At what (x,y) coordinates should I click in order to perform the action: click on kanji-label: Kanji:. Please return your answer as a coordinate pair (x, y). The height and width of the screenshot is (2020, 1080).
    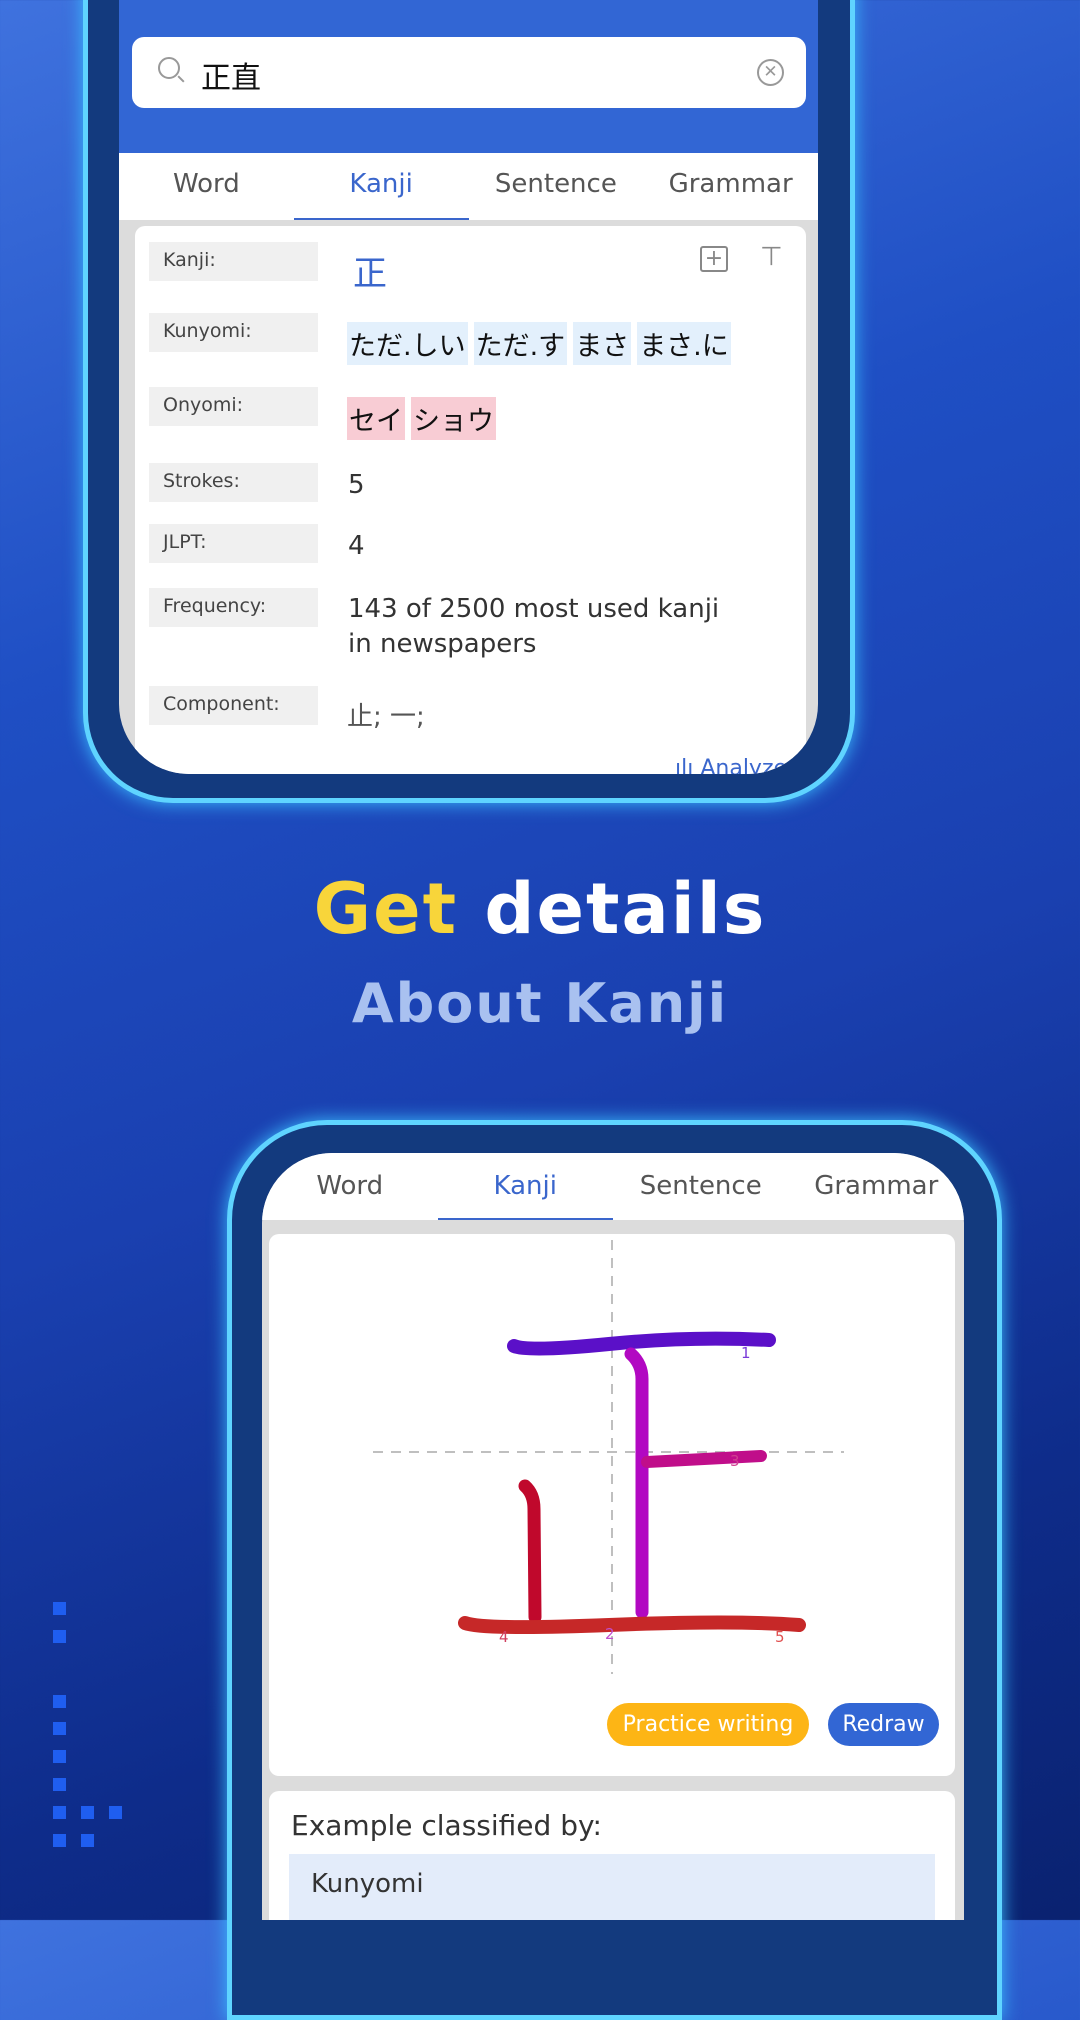
    Looking at the image, I should click on (233, 261).